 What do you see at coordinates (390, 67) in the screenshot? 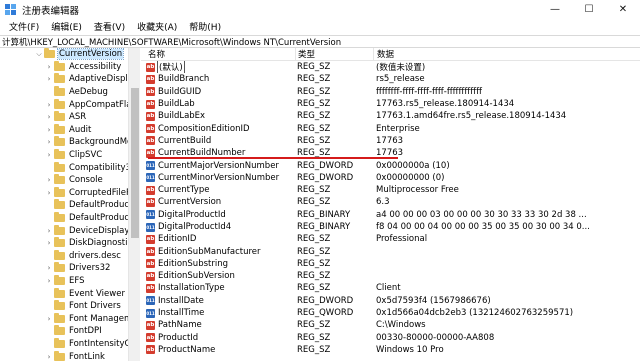
I see `value-row: ab (默认) REG_SZ (数值未设置)` at bounding box center [390, 67].